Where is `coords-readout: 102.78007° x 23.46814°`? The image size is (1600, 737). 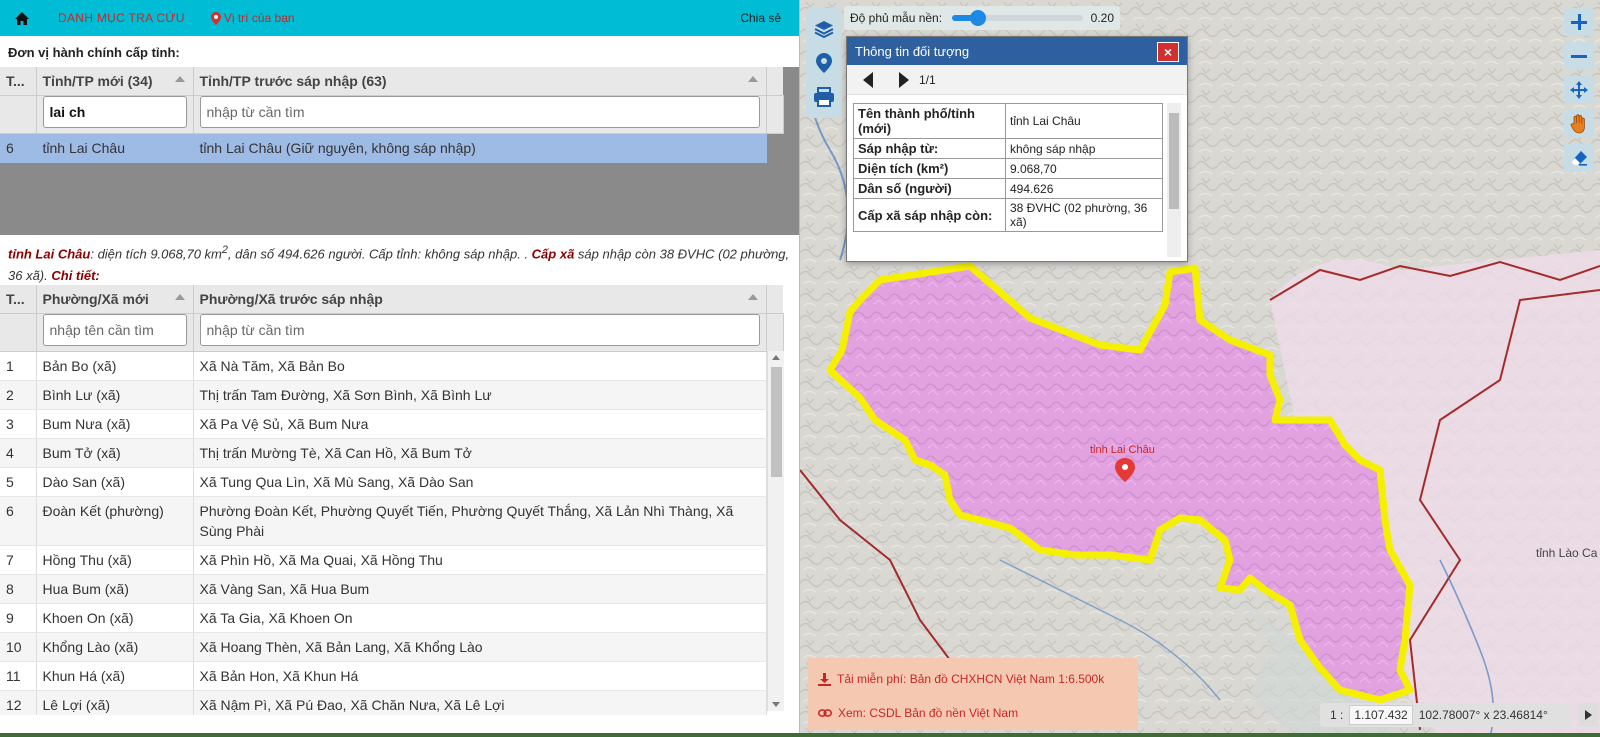
coords-readout: 102.78007° x 23.46814° is located at coordinates (1483, 715).